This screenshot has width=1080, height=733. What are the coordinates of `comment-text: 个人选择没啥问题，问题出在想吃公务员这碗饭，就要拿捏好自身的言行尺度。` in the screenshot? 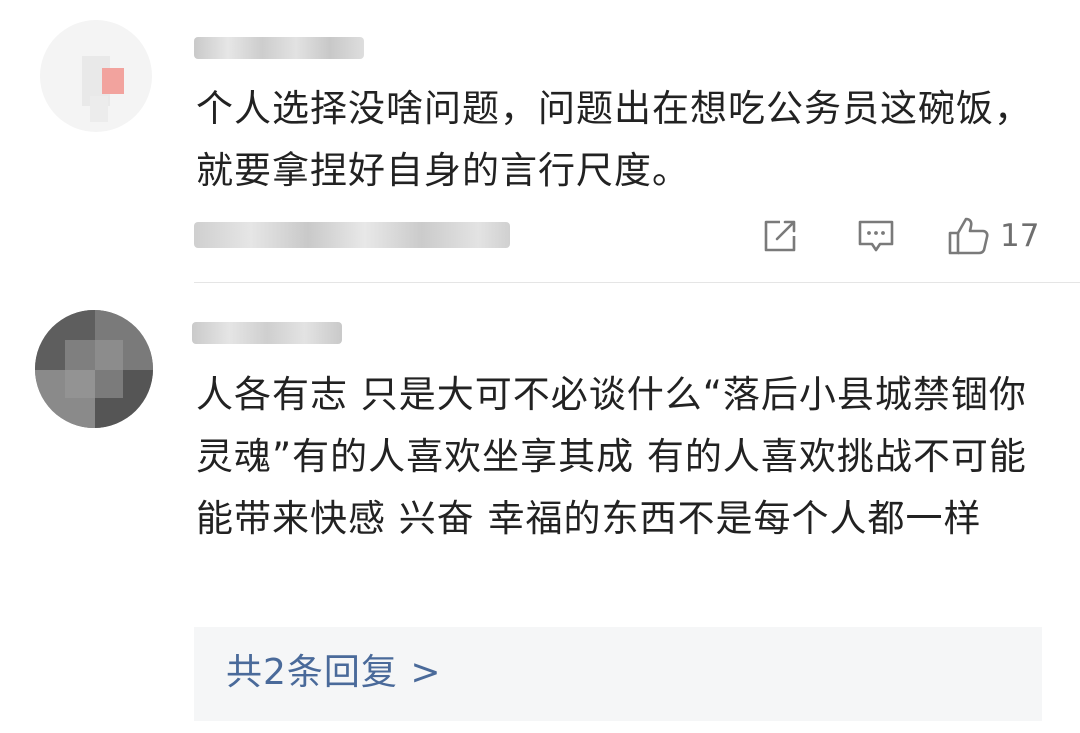 It's located at (614, 139).